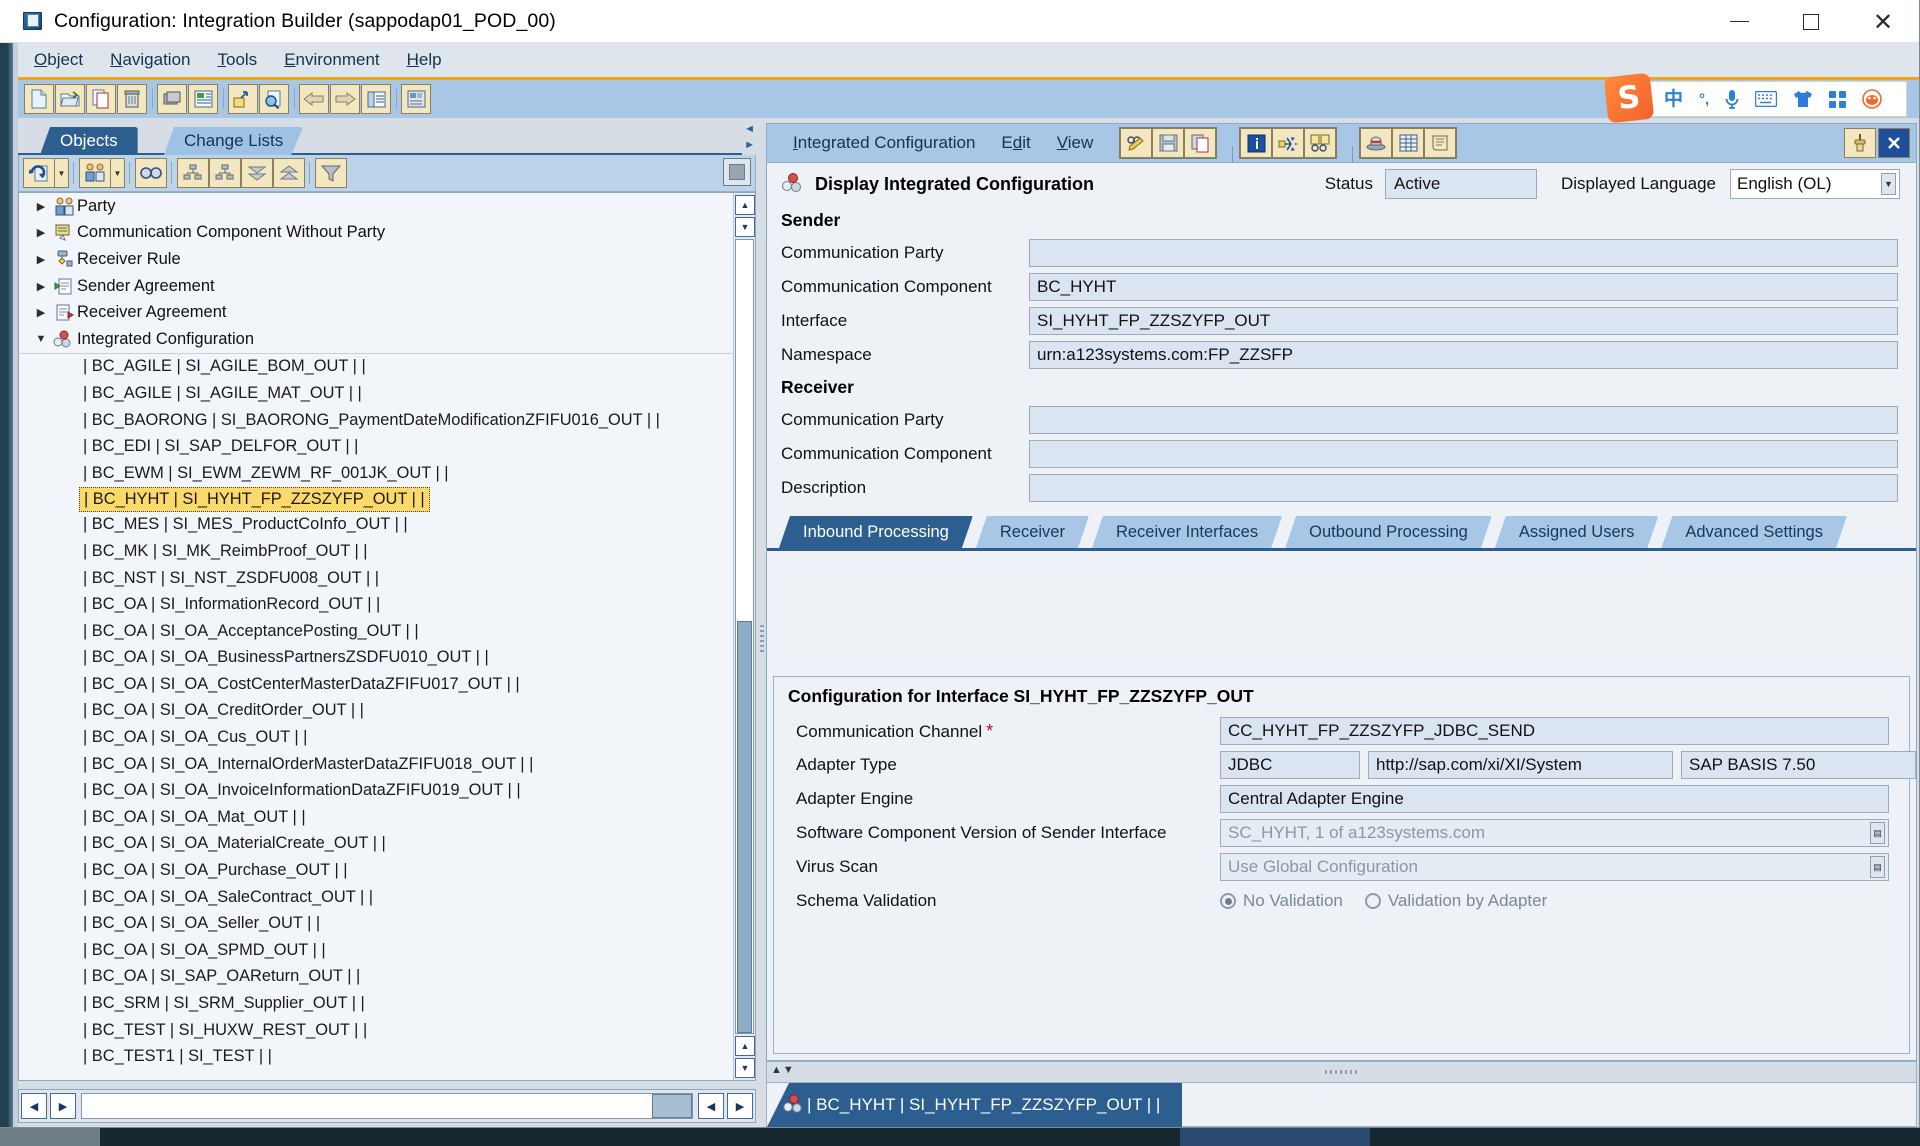  What do you see at coordinates (39, 99) in the screenshot?
I see `new-icon` at bounding box center [39, 99].